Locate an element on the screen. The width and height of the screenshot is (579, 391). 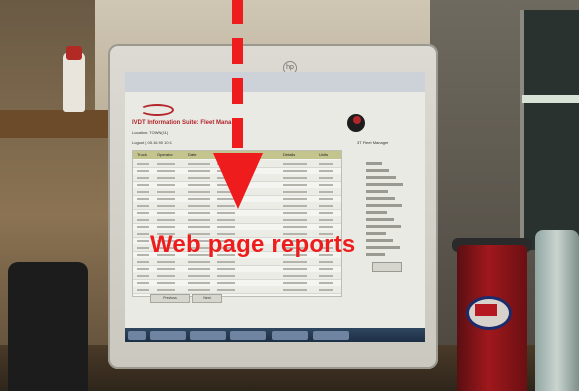
header-operator: Operator is located at coordinates (165, 155).